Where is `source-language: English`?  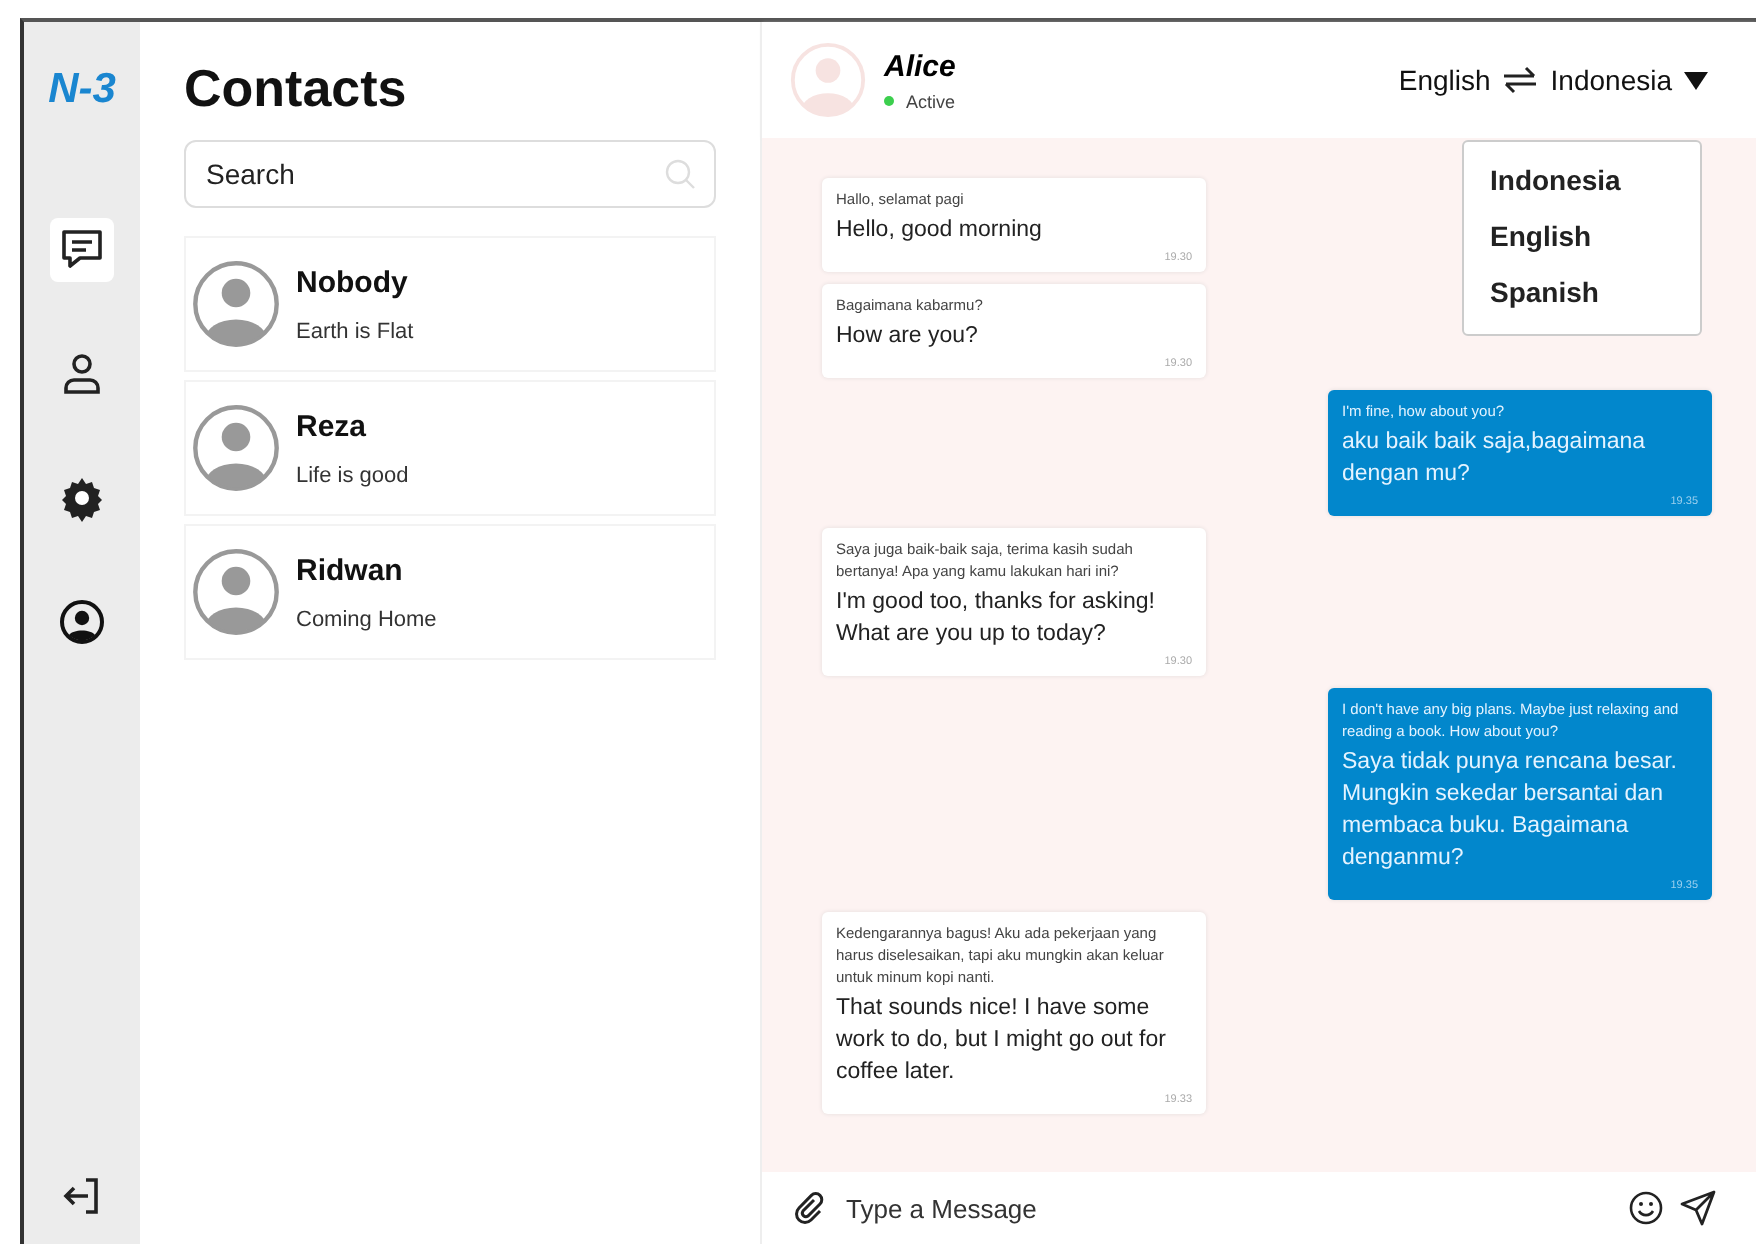 source-language: English is located at coordinates (1444, 80).